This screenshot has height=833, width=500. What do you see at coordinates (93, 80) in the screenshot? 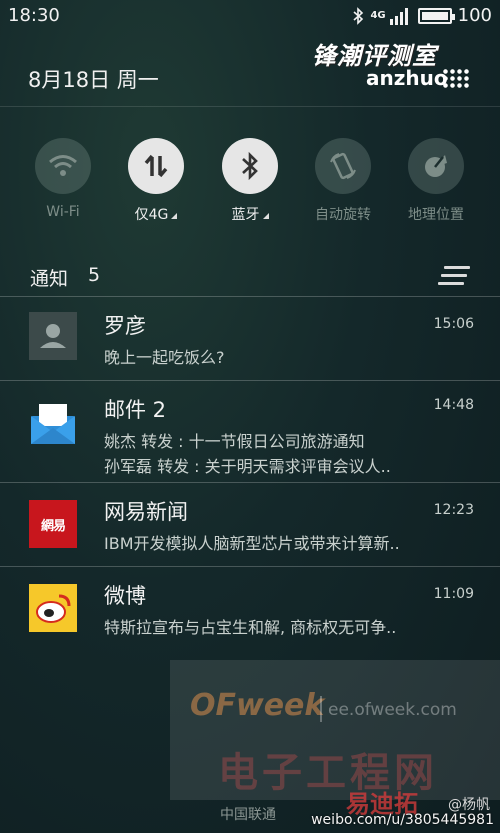
I see `date-label: 8月18日 周一` at bounding box center [93, 80].